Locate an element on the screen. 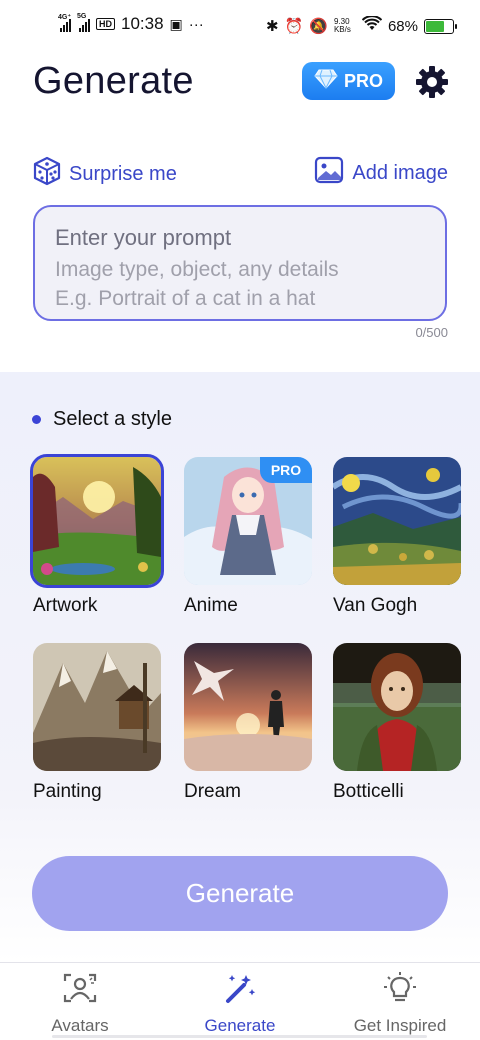 Image resolution: width=480 pixels, height=1040 pixels. style-label: Van Gogh is located at coordinates (375, 605).